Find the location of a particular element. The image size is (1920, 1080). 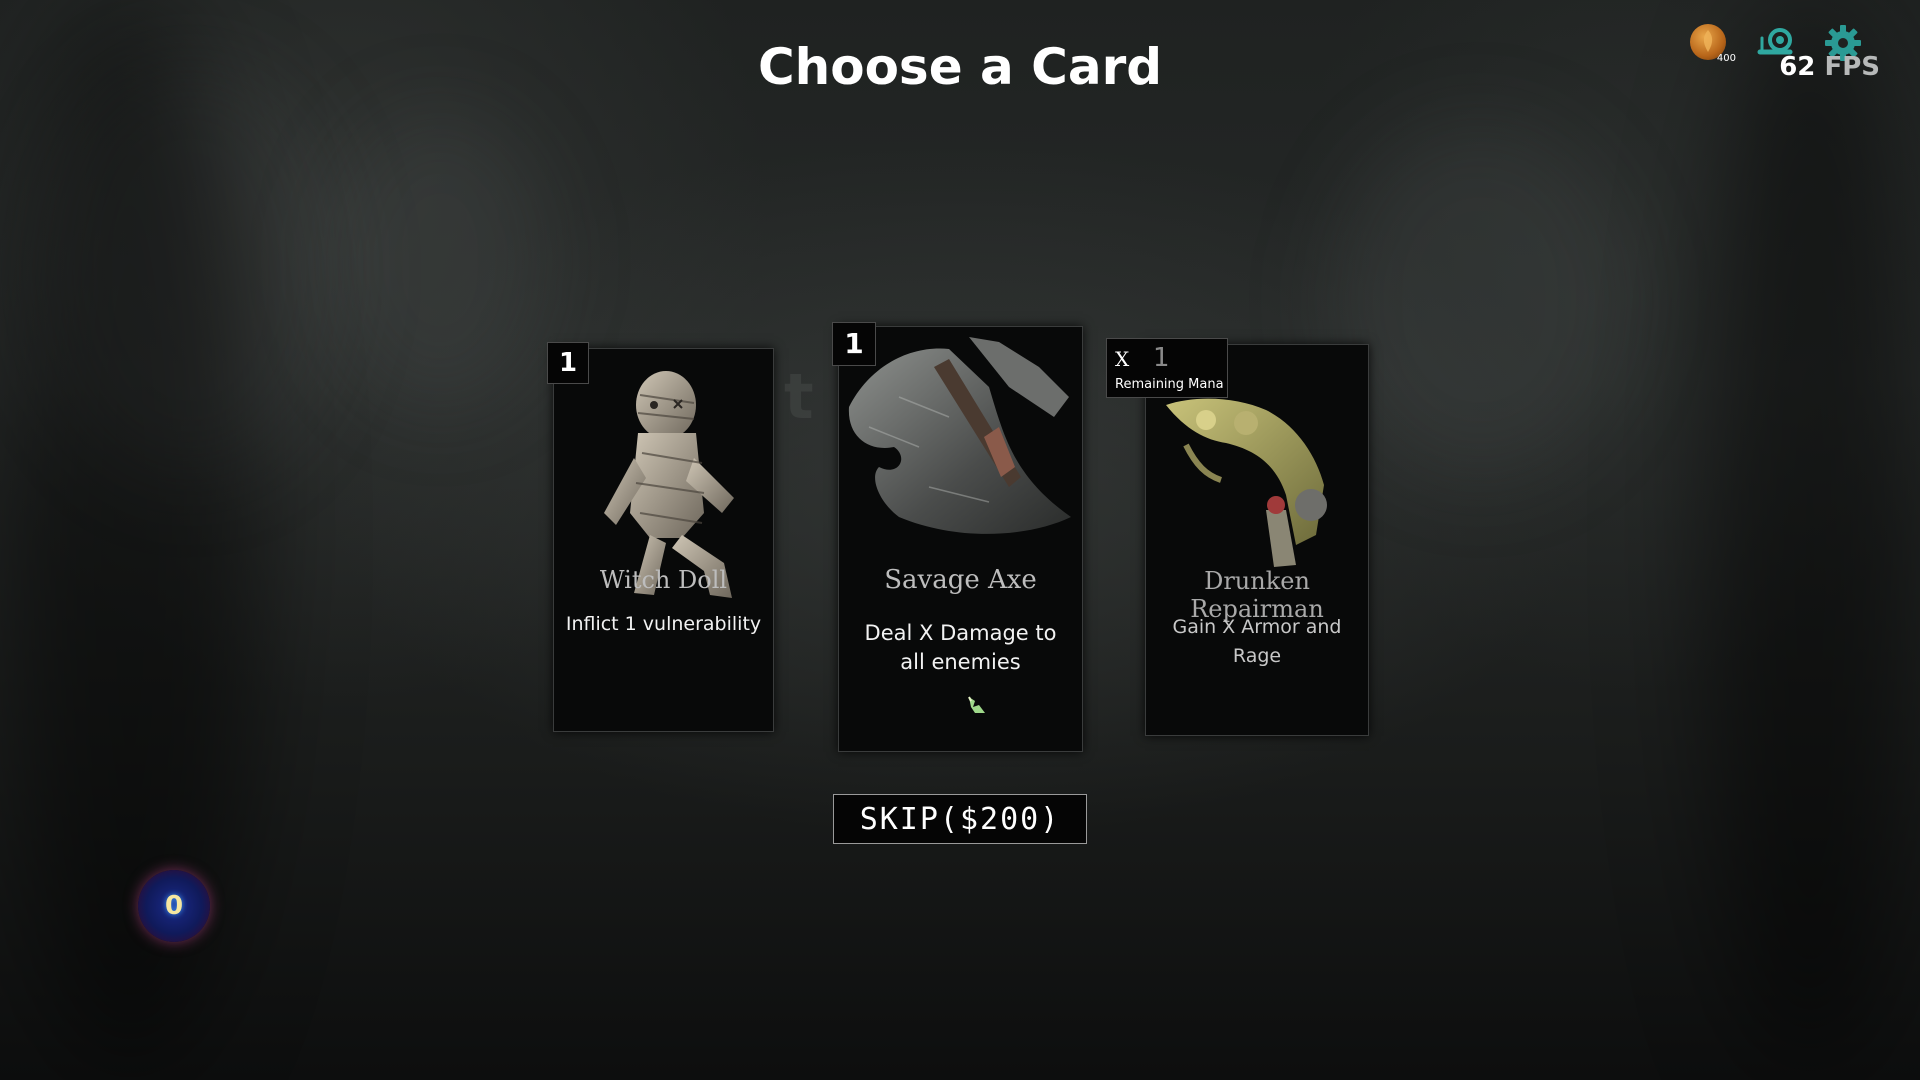

fps-value: 62 is located at coordinates (1797, 67).